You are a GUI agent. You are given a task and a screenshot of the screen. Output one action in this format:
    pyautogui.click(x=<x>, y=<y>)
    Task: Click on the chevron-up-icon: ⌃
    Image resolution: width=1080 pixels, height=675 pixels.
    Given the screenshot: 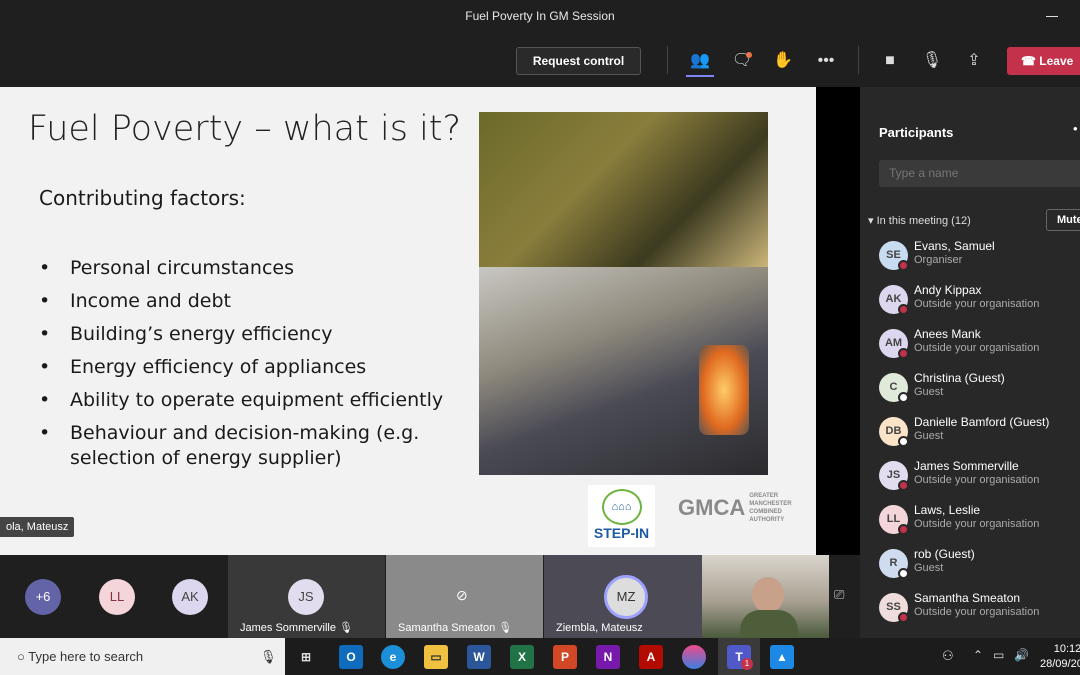 What is the action you would take?
    pyautogui.click(x=978, y=655)
    